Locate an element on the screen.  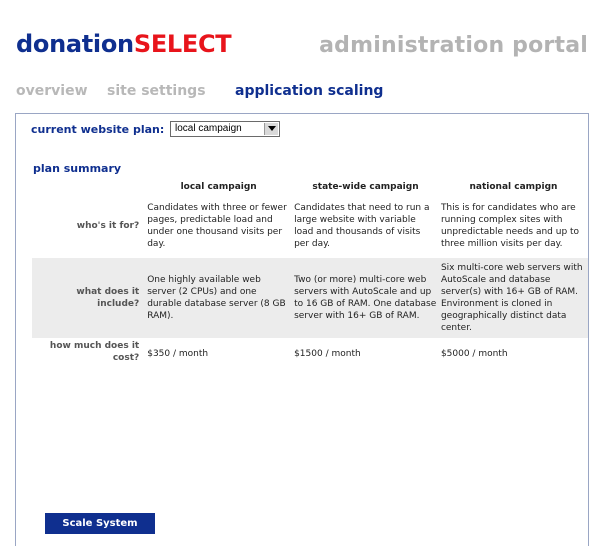
row-label-cost: how much does it cost? is located at coordinates (94, 352).